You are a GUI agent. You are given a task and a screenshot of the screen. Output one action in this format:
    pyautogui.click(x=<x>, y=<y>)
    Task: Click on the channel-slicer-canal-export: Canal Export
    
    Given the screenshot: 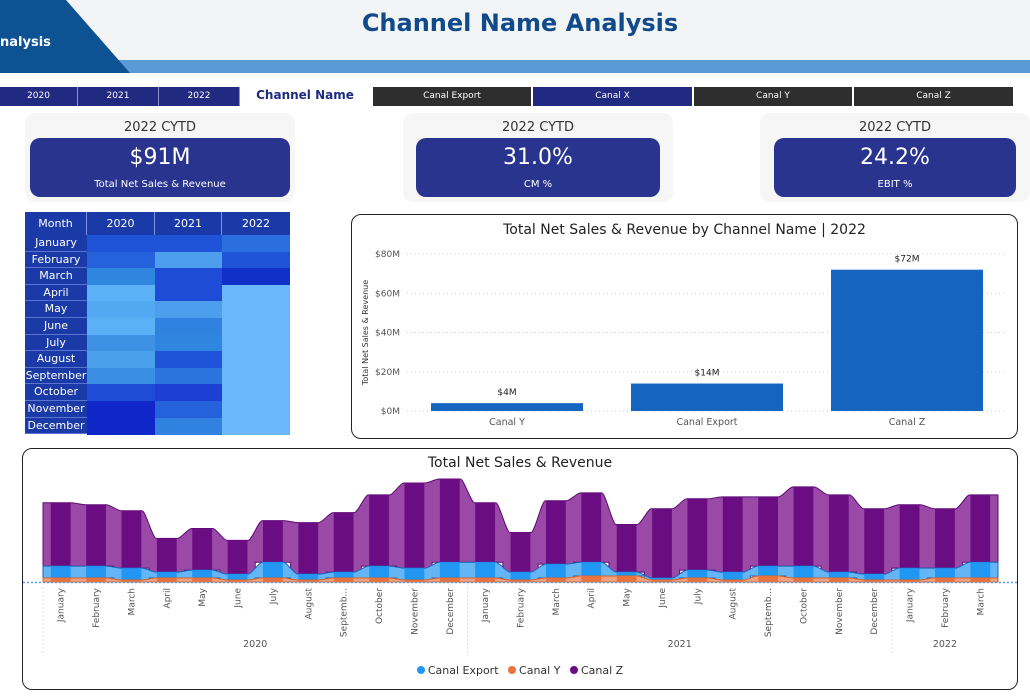 What is the action you would take?
    pyautogui.click(x=452, y=96)
    